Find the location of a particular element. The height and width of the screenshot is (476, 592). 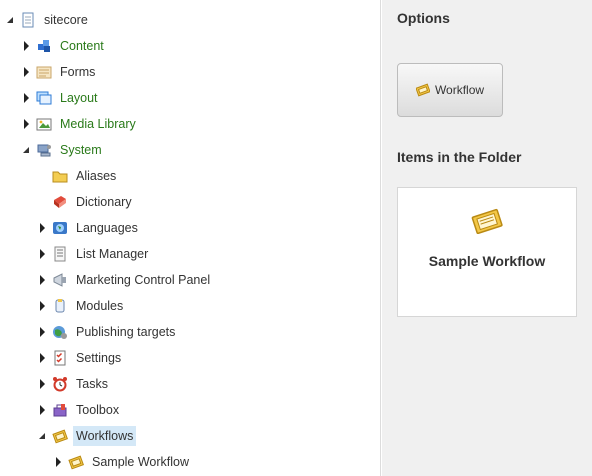

tree-node-layout: Layout is located at coordinates (60, 98).